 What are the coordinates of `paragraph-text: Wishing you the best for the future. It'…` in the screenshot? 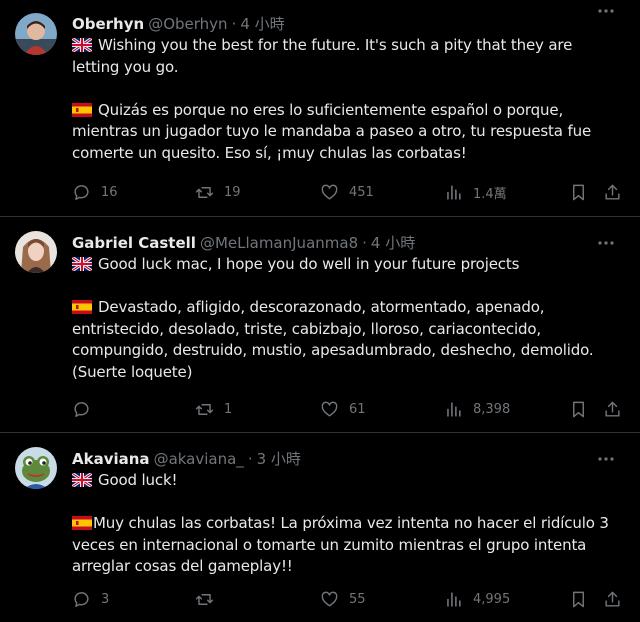 It's located at (322, 56).